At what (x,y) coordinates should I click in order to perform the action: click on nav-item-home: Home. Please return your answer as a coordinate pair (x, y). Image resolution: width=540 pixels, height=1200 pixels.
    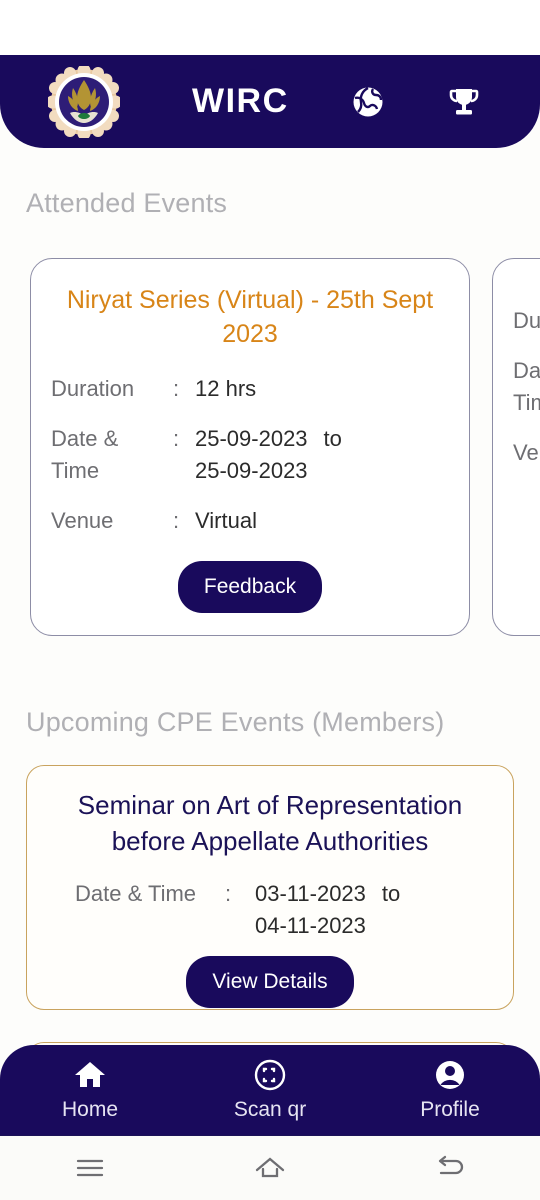
    Looking at the image, I should click on (90, 1090).